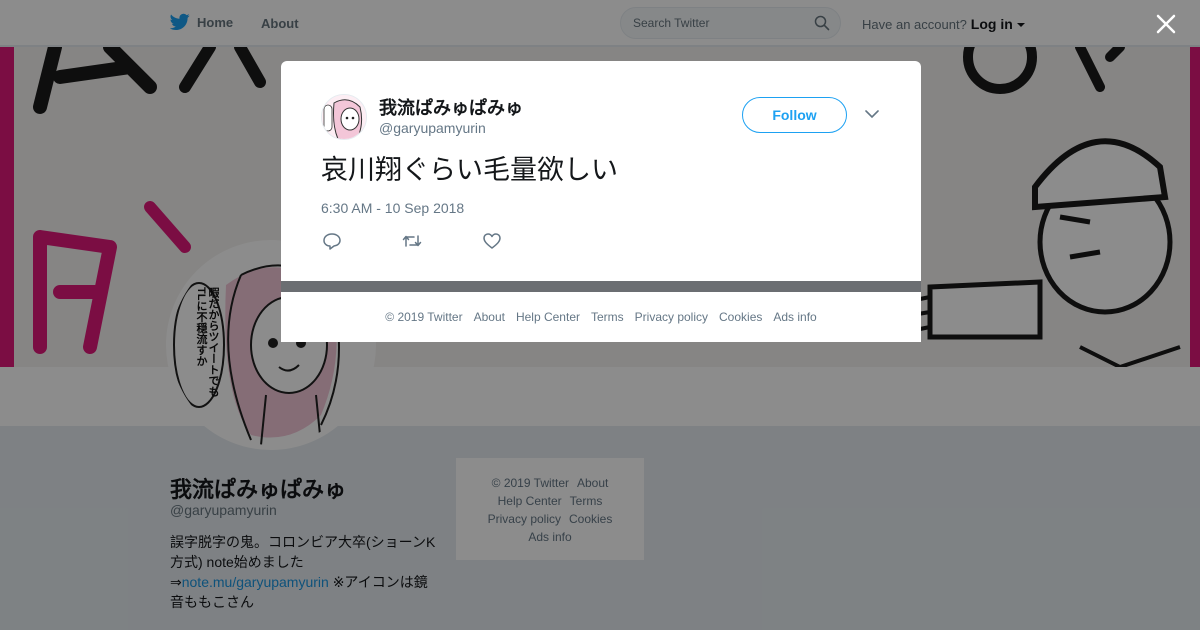  I want to click on modal-divider, so click(601, 286).